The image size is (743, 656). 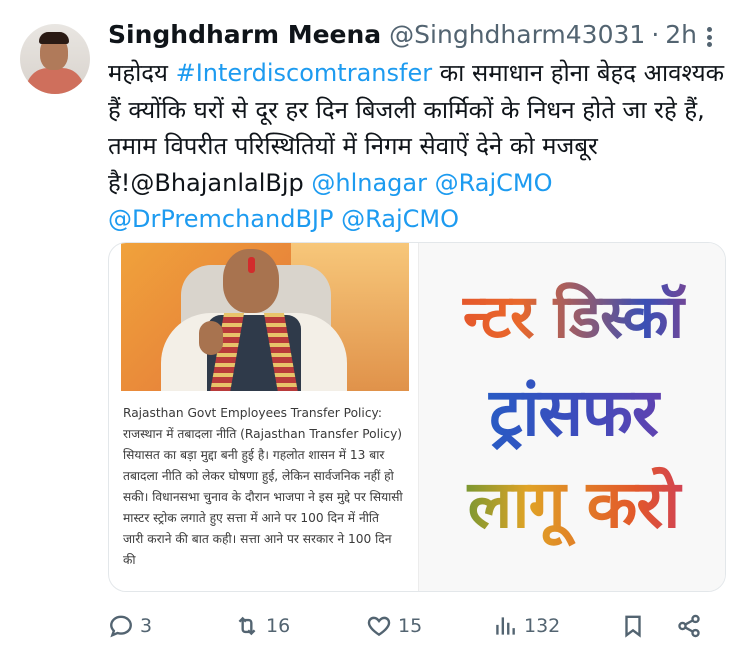 I want to click on poster-line-2: ट्रांसफर, so click(x=572, y=410).